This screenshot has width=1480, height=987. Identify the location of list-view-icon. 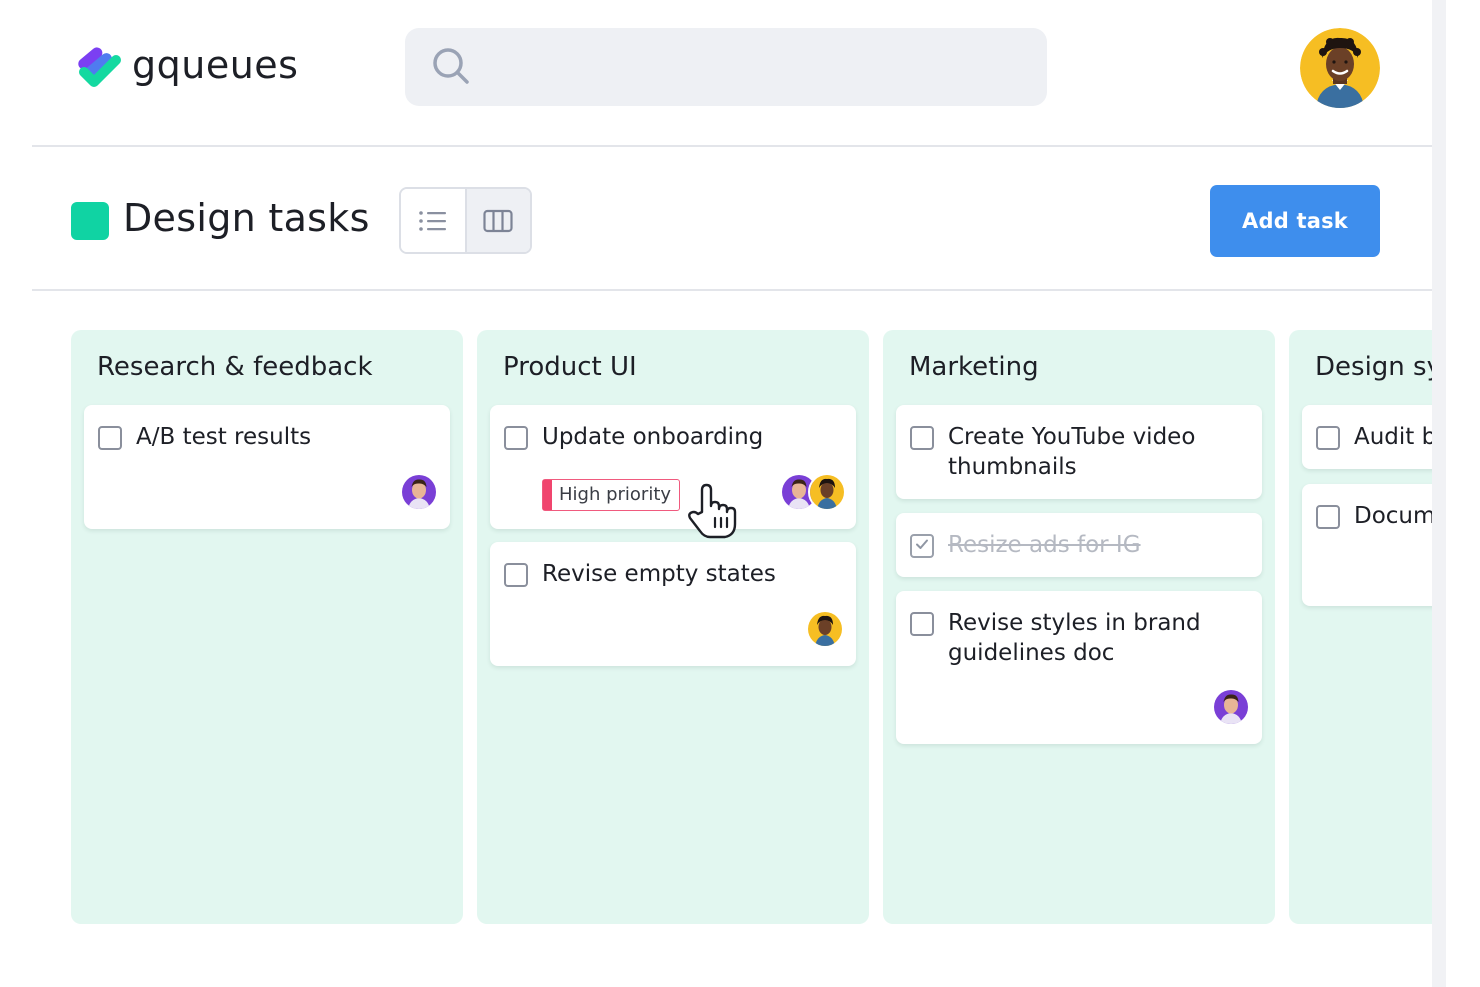
(432, 220).